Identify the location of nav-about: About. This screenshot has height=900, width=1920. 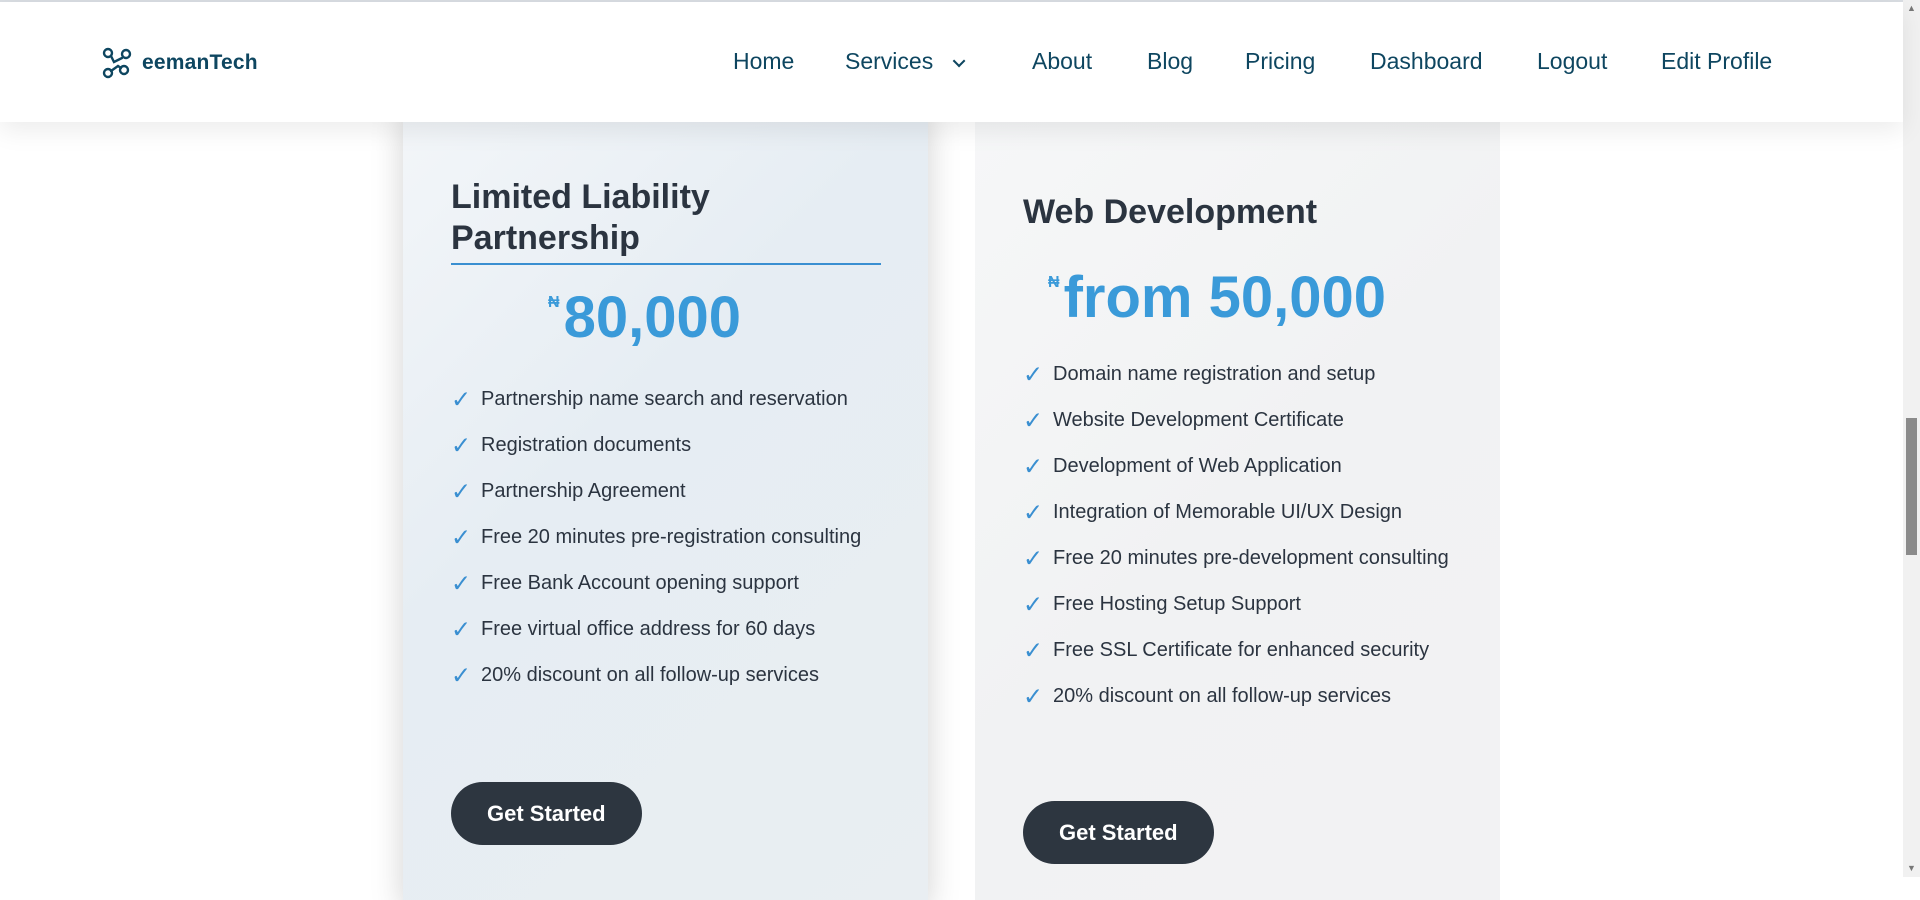
(1062, 61).